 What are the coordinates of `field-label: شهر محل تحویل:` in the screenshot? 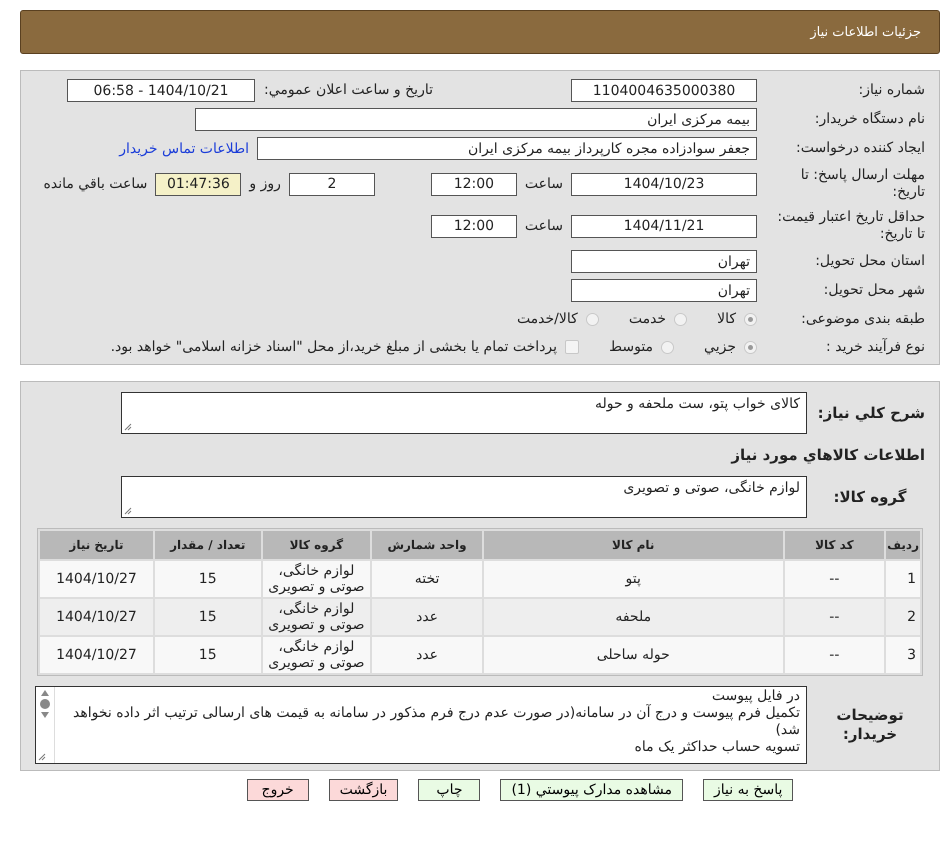 It's located at (873, 290).